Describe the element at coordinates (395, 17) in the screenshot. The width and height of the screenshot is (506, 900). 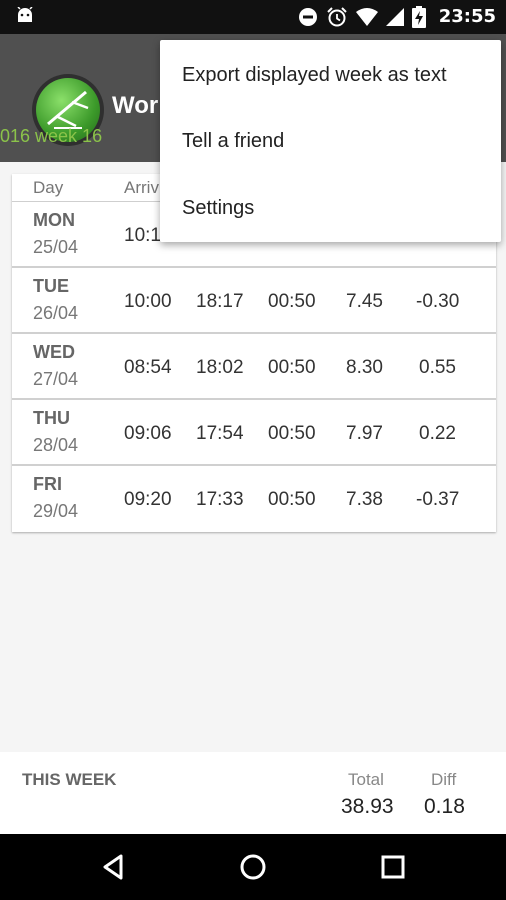
I see `signal-icon` at that location.